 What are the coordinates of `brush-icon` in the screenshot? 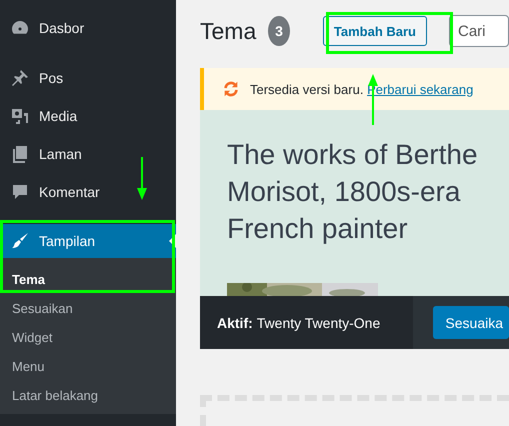 It's located at (20, 241).